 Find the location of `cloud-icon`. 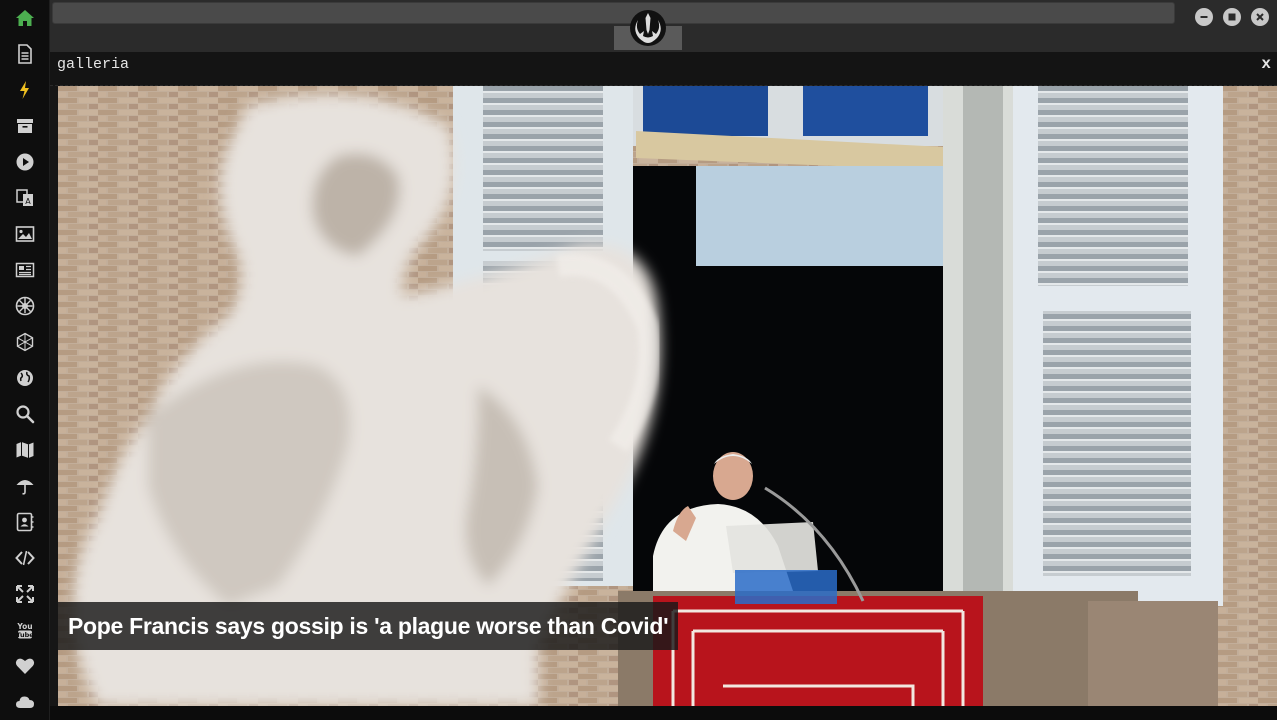

cloud-icon is located at coordinates (25, 702).